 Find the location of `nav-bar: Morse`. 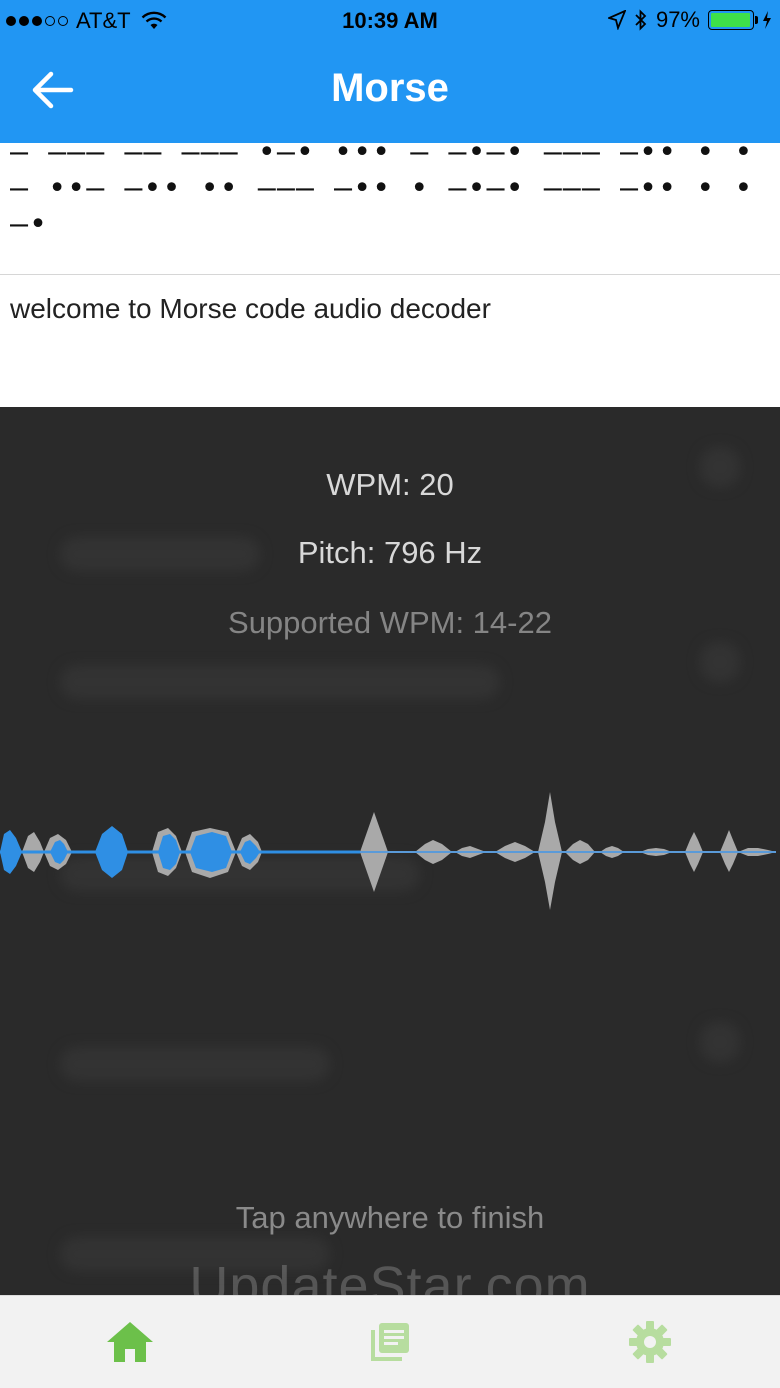

nav-bar: Morse is located at coordinates (390, 90).